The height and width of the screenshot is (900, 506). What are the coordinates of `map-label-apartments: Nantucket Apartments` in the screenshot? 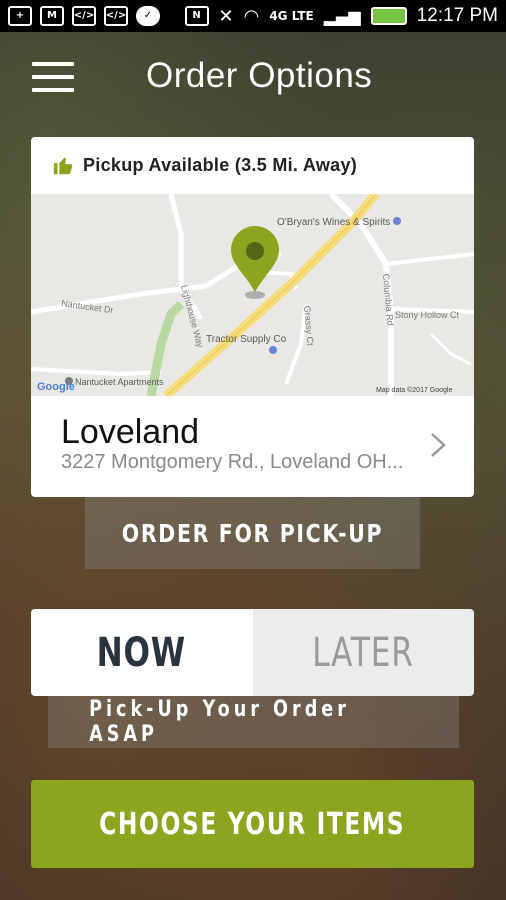 It's located at (119, 382).